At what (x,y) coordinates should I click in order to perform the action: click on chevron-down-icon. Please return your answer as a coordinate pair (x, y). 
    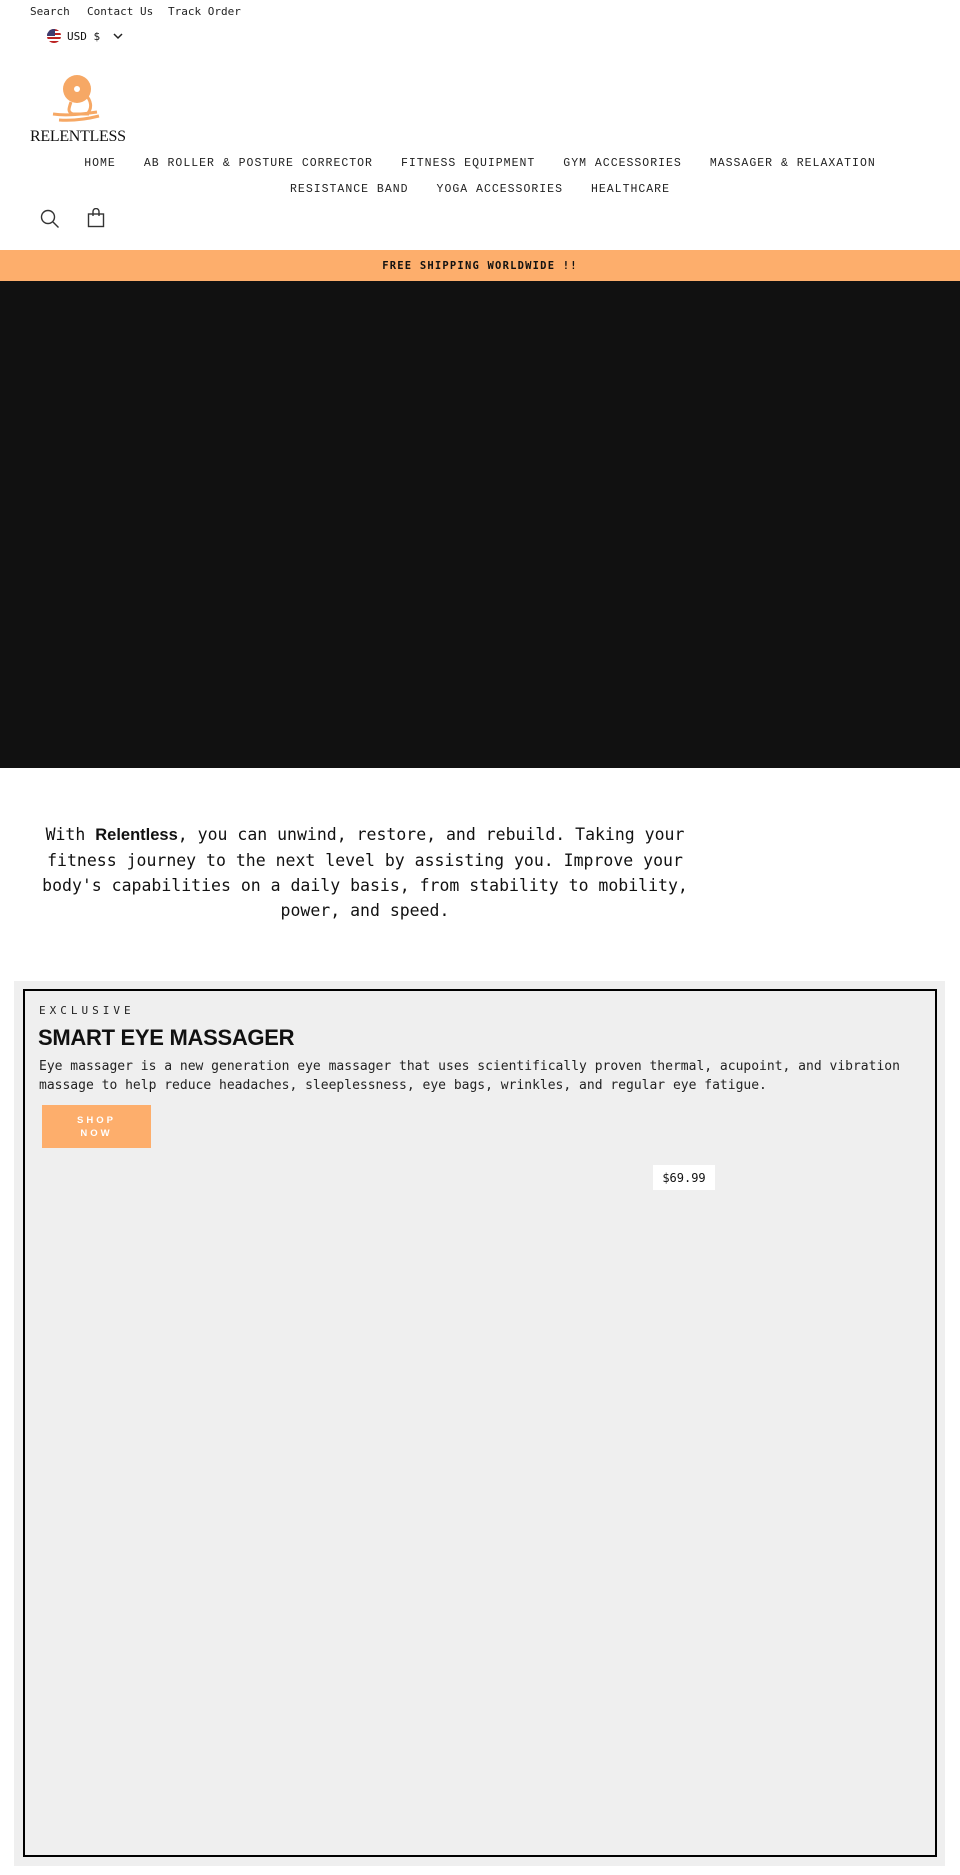
    Looking at the image, I should click on (118, 36).